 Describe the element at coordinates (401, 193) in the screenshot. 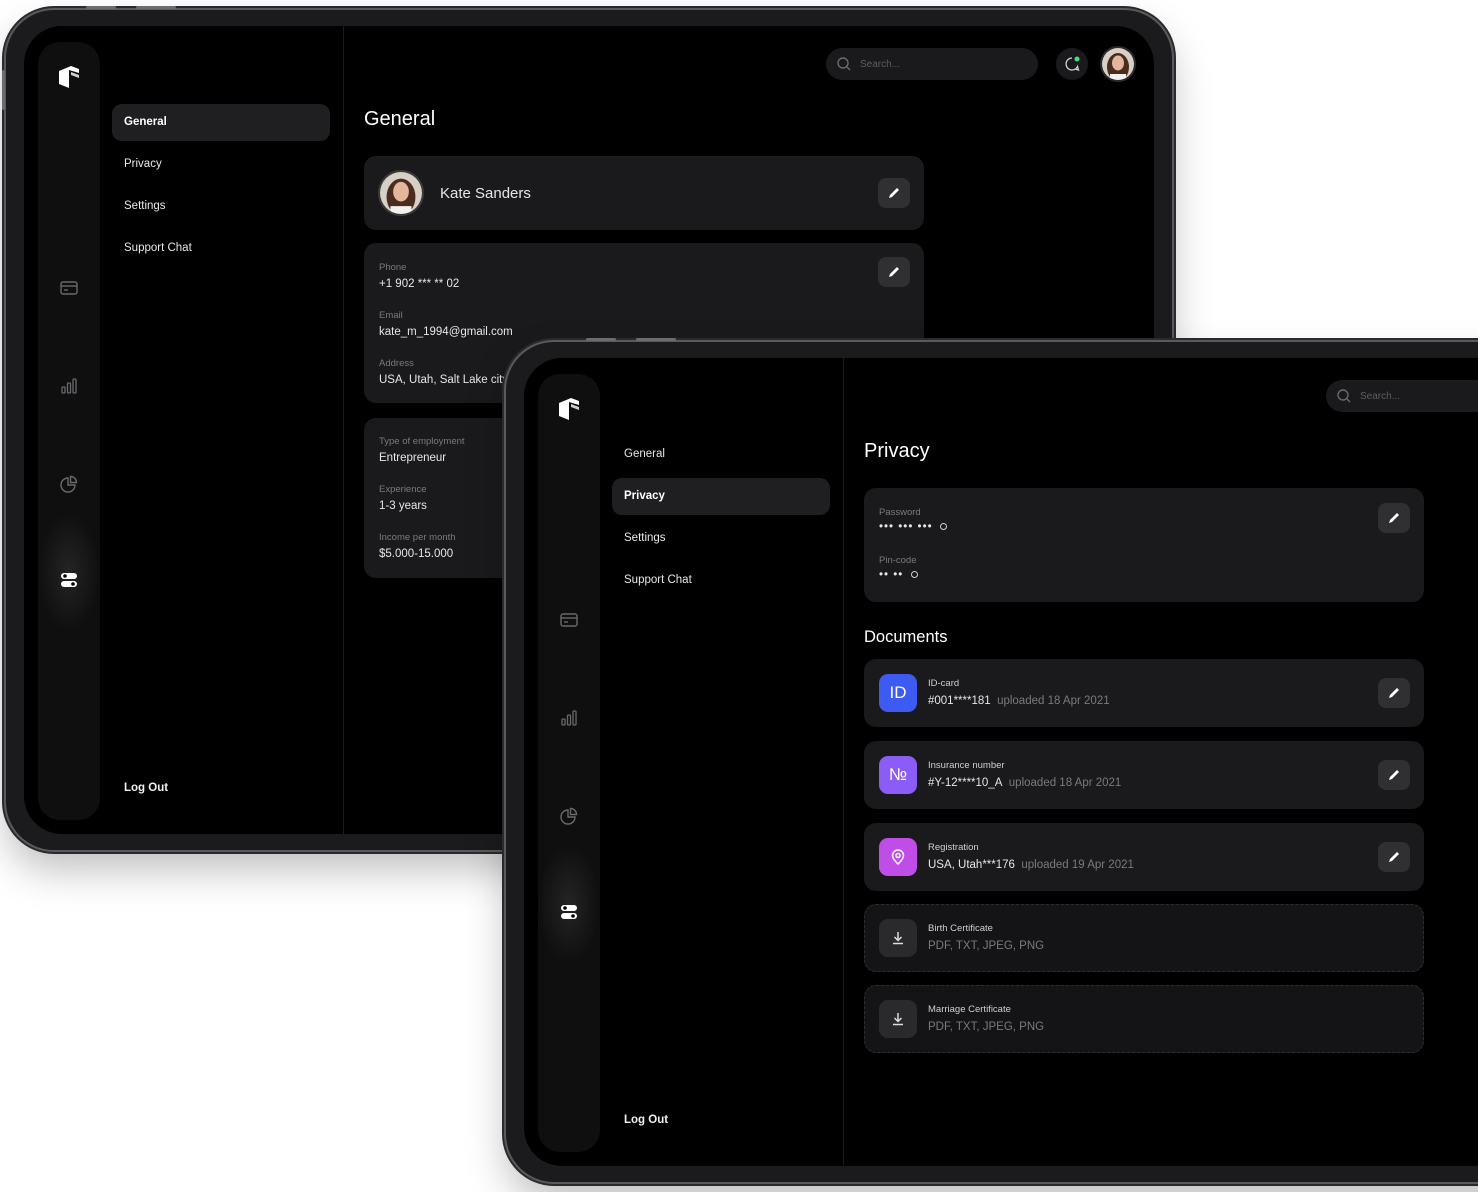

I see `profile-avatar` at that location.